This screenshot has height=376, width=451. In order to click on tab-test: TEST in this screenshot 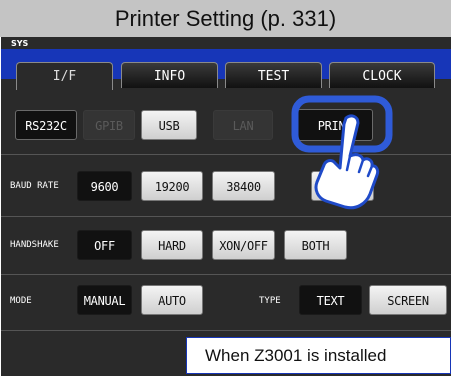, I will do `click(273, 75)`.